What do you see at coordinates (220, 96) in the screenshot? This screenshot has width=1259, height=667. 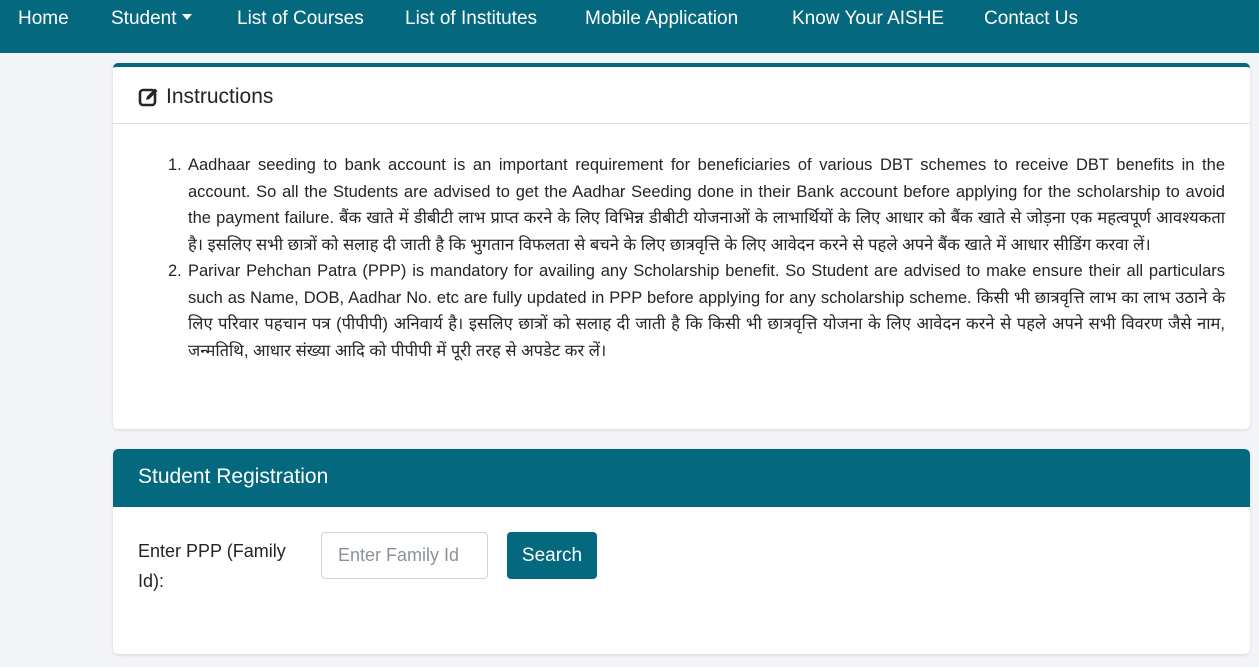 I see `instructions-title: Instructions` at bounding box center [220, 96].